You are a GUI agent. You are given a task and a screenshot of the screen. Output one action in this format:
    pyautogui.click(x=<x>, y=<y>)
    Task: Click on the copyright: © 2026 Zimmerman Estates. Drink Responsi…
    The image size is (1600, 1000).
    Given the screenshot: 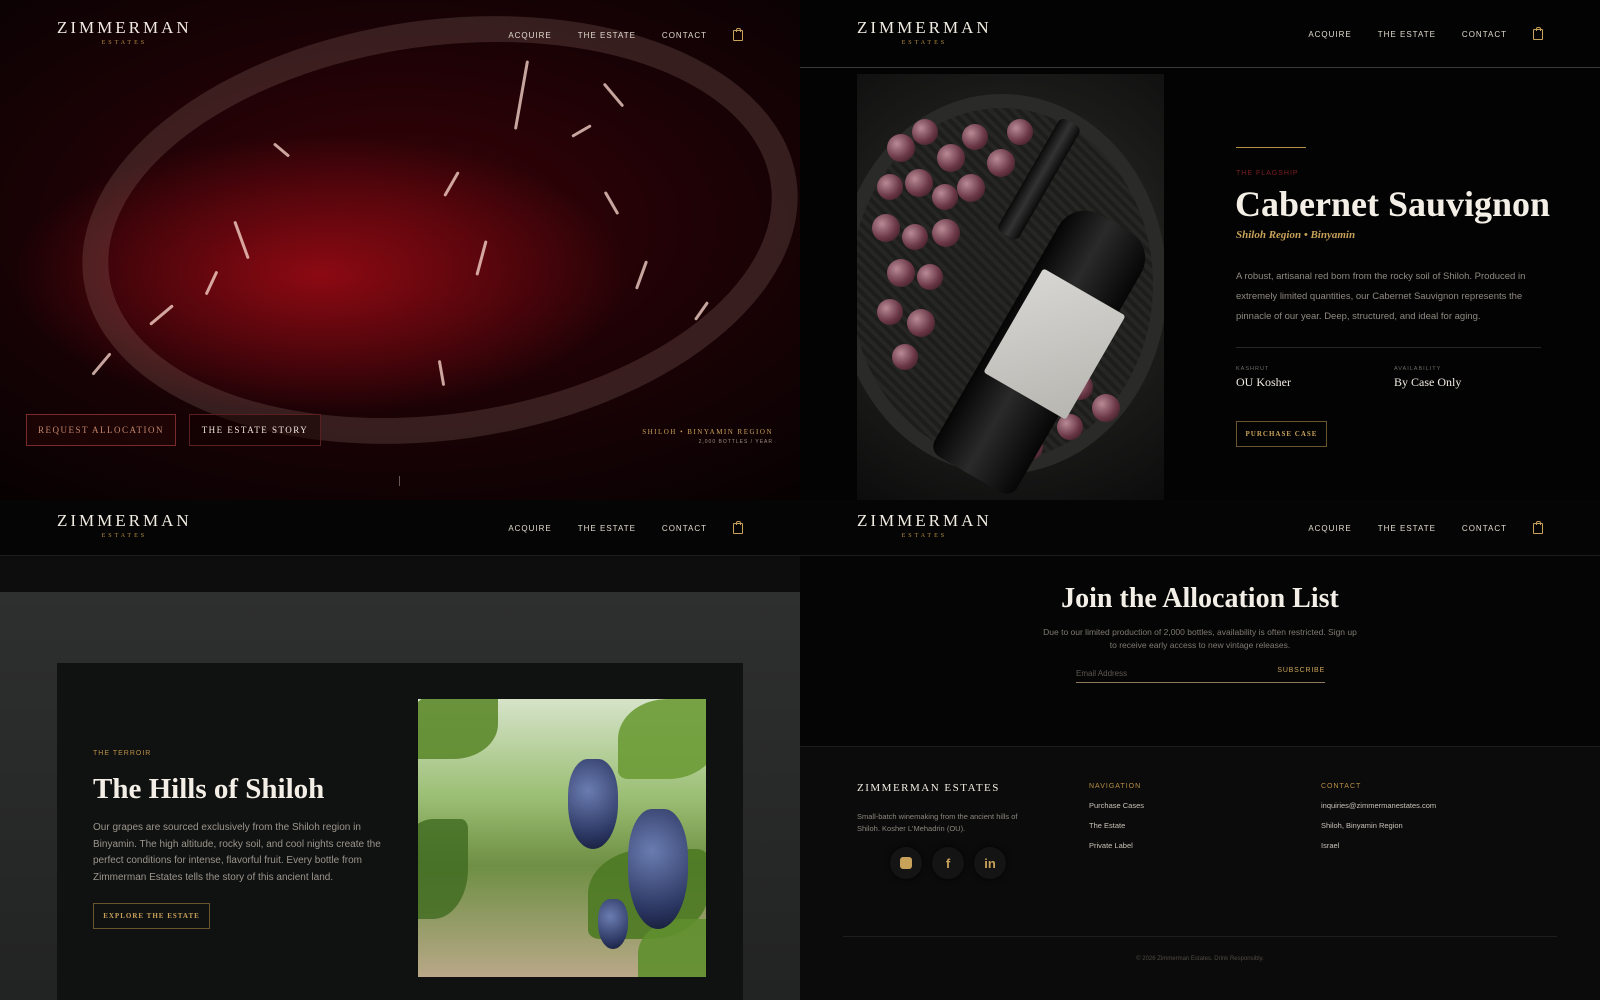 What is the action you would take?
    pyautogui.click(x=1200, y=959)
    